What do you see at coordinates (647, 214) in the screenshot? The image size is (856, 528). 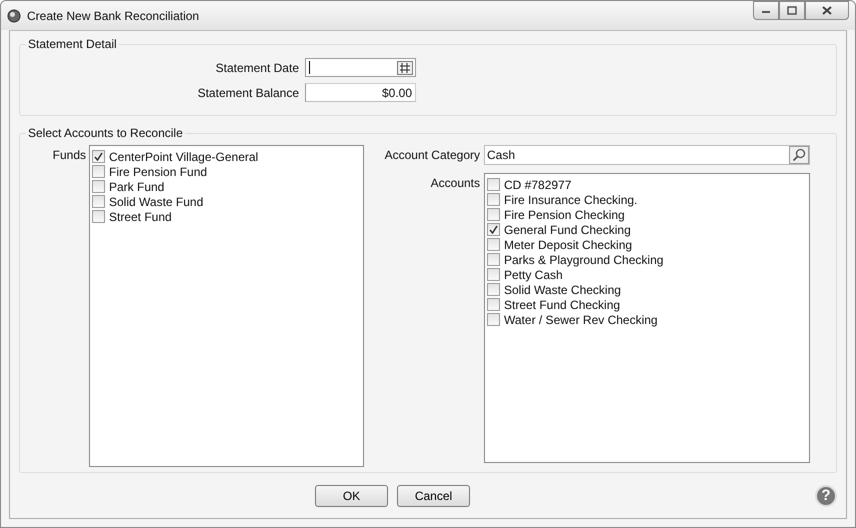 I see `account-item: Fire Pension Checking` at bounding box center [647, 214].